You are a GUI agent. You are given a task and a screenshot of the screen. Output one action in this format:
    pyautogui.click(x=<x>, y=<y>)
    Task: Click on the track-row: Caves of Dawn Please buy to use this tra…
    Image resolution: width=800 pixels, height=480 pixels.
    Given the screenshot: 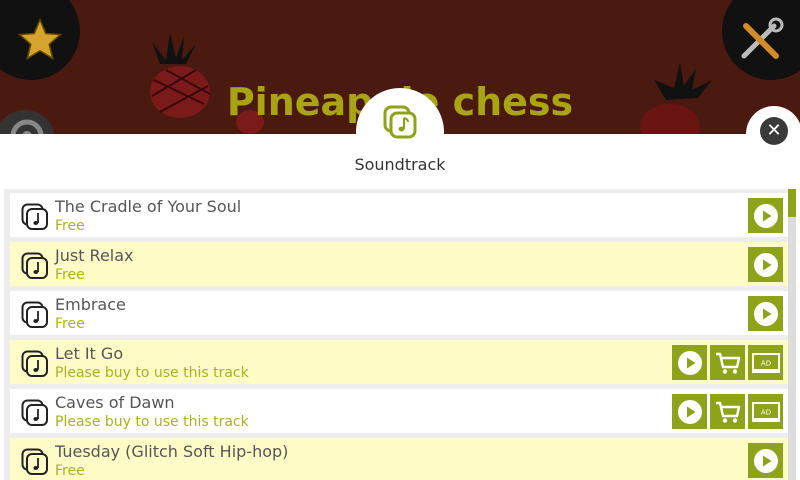 What is the action you would take?
    pyautogui.click(x=399, y=411)
    